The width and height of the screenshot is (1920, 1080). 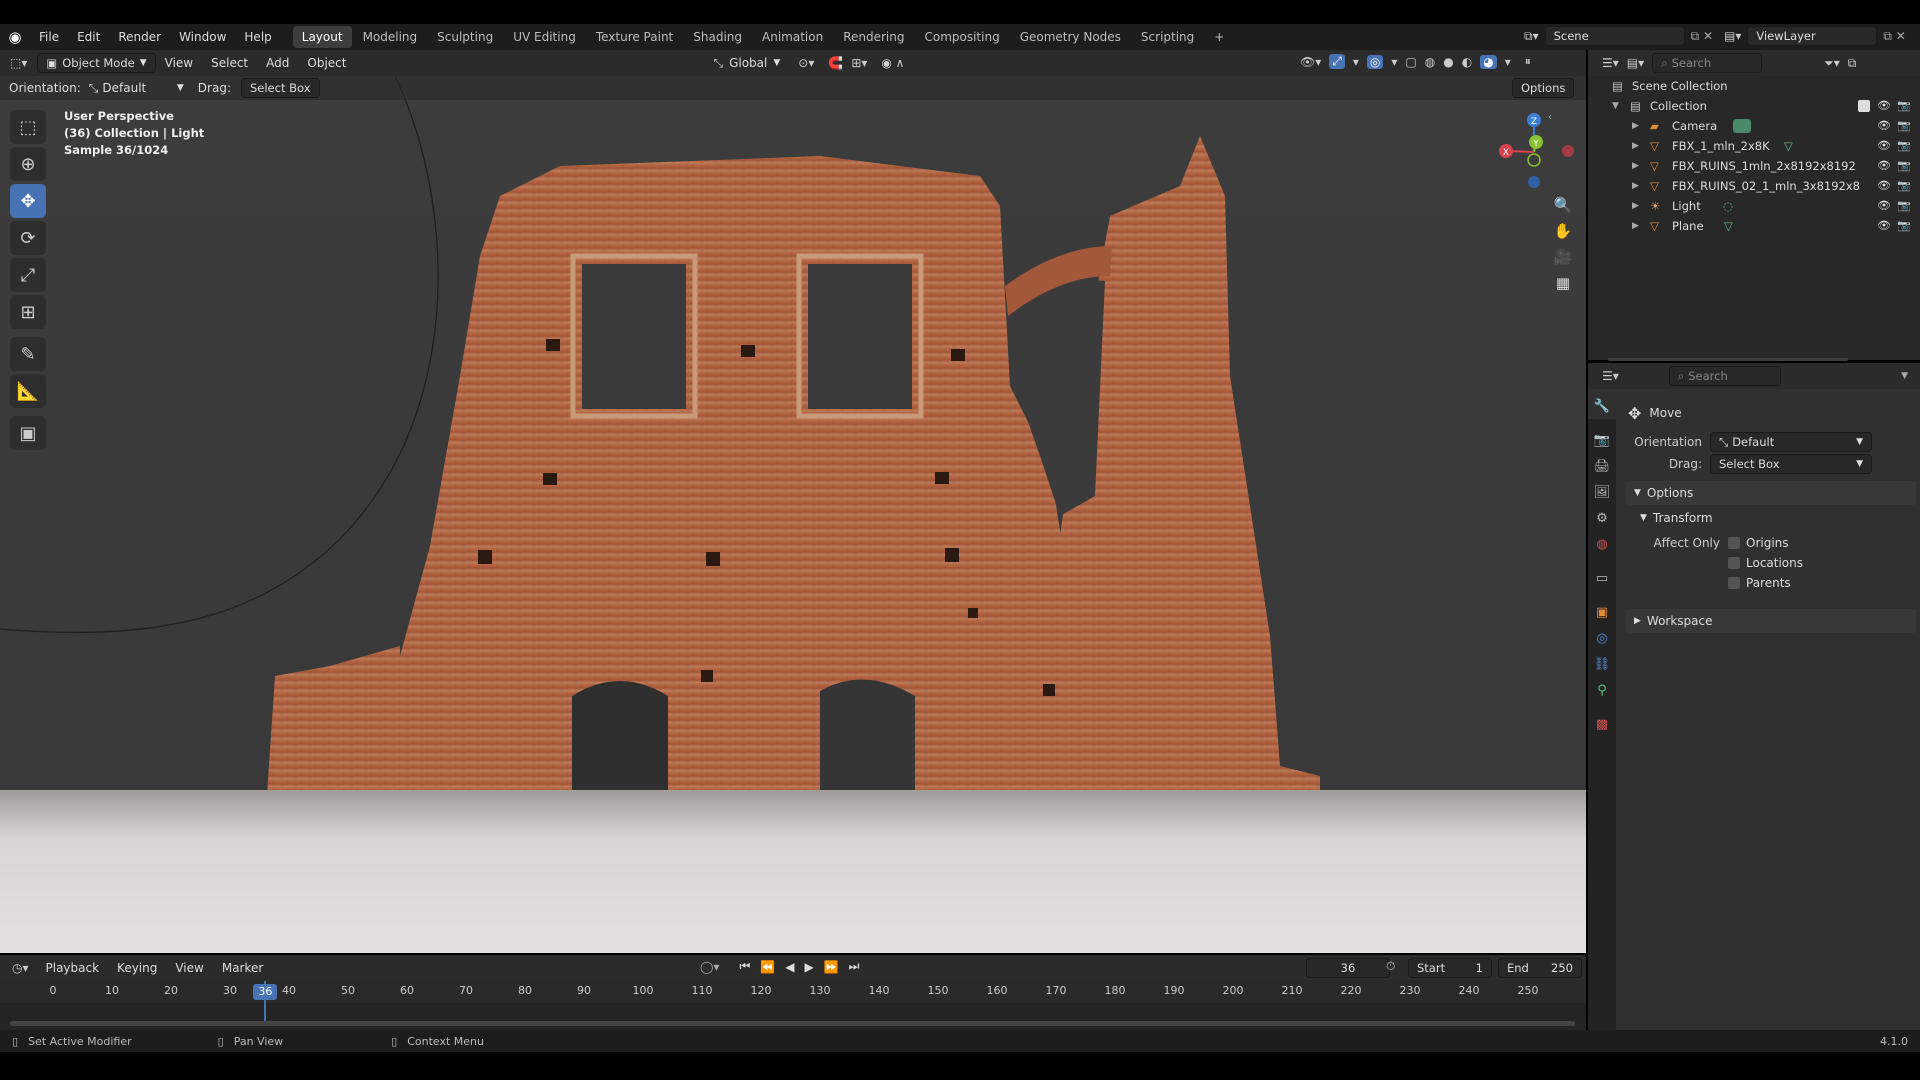 I want to click on tree-collection: ▼ ▤ Collection 👁 📷, so click(x=1754, y=106).